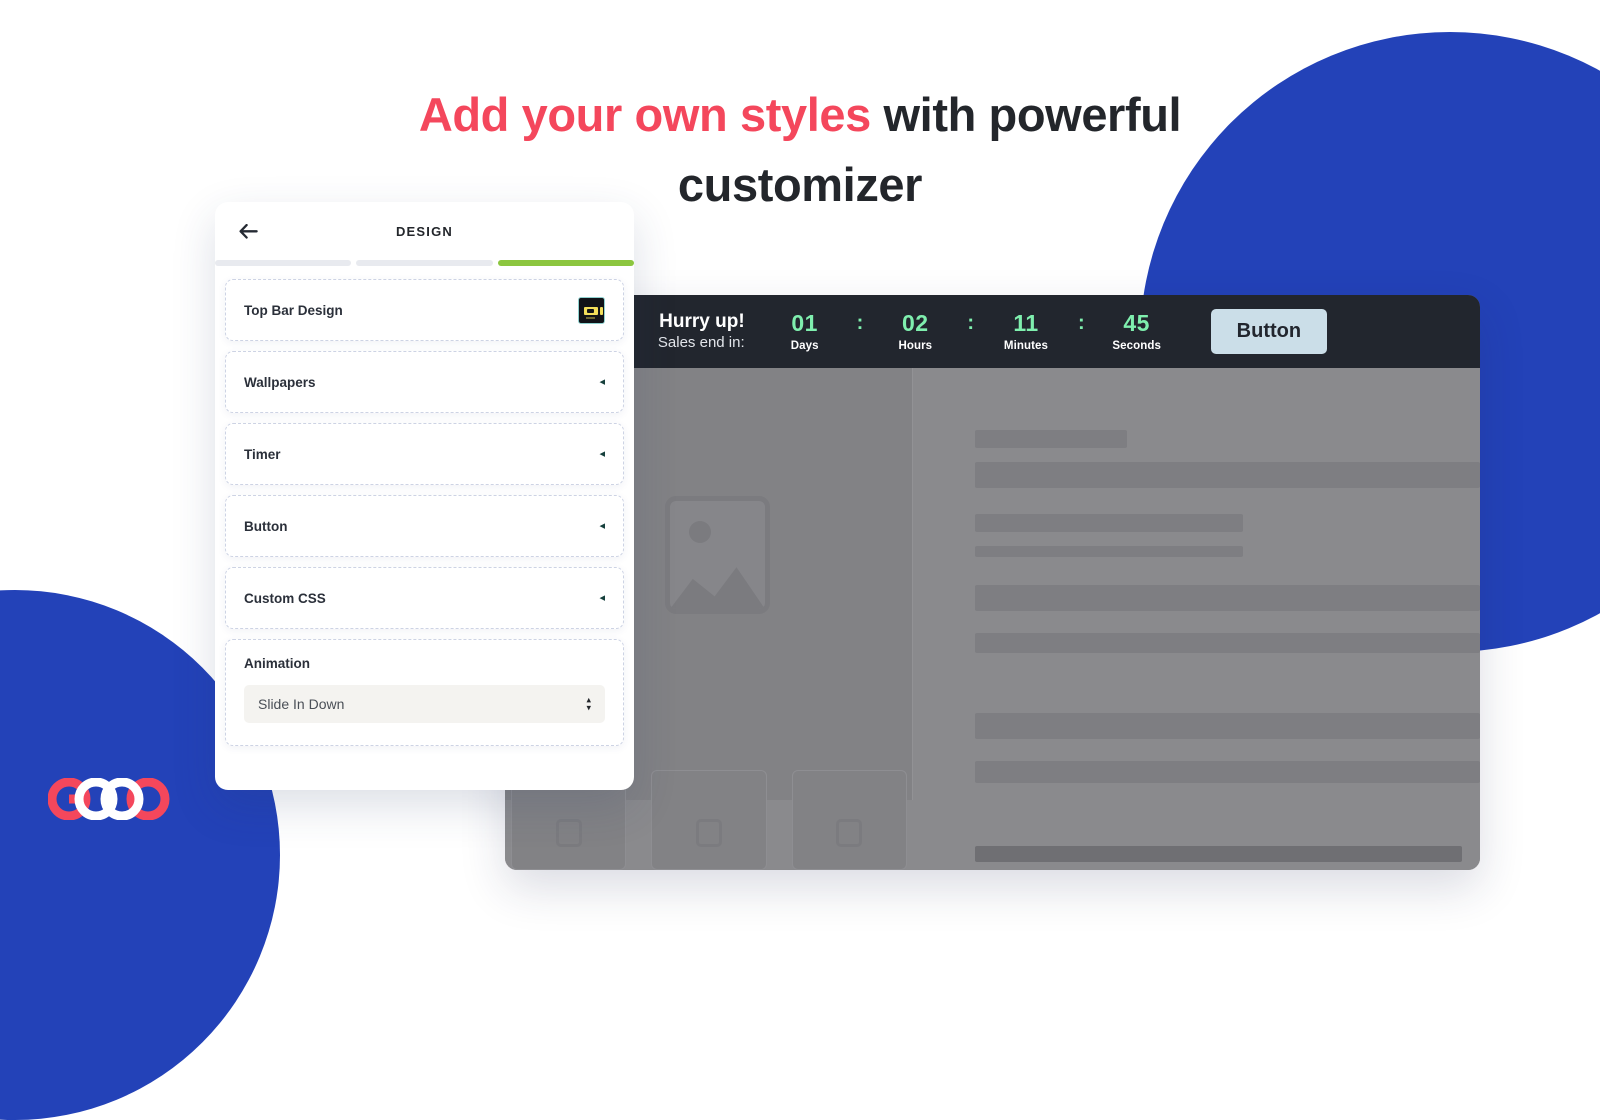 Image resolution: width=1600 pixels, height=1120 pixels. Describe the element at coordinates (1136, 345) in the screenshot. I see `countdown-seconds-label: Seconds` at that location.